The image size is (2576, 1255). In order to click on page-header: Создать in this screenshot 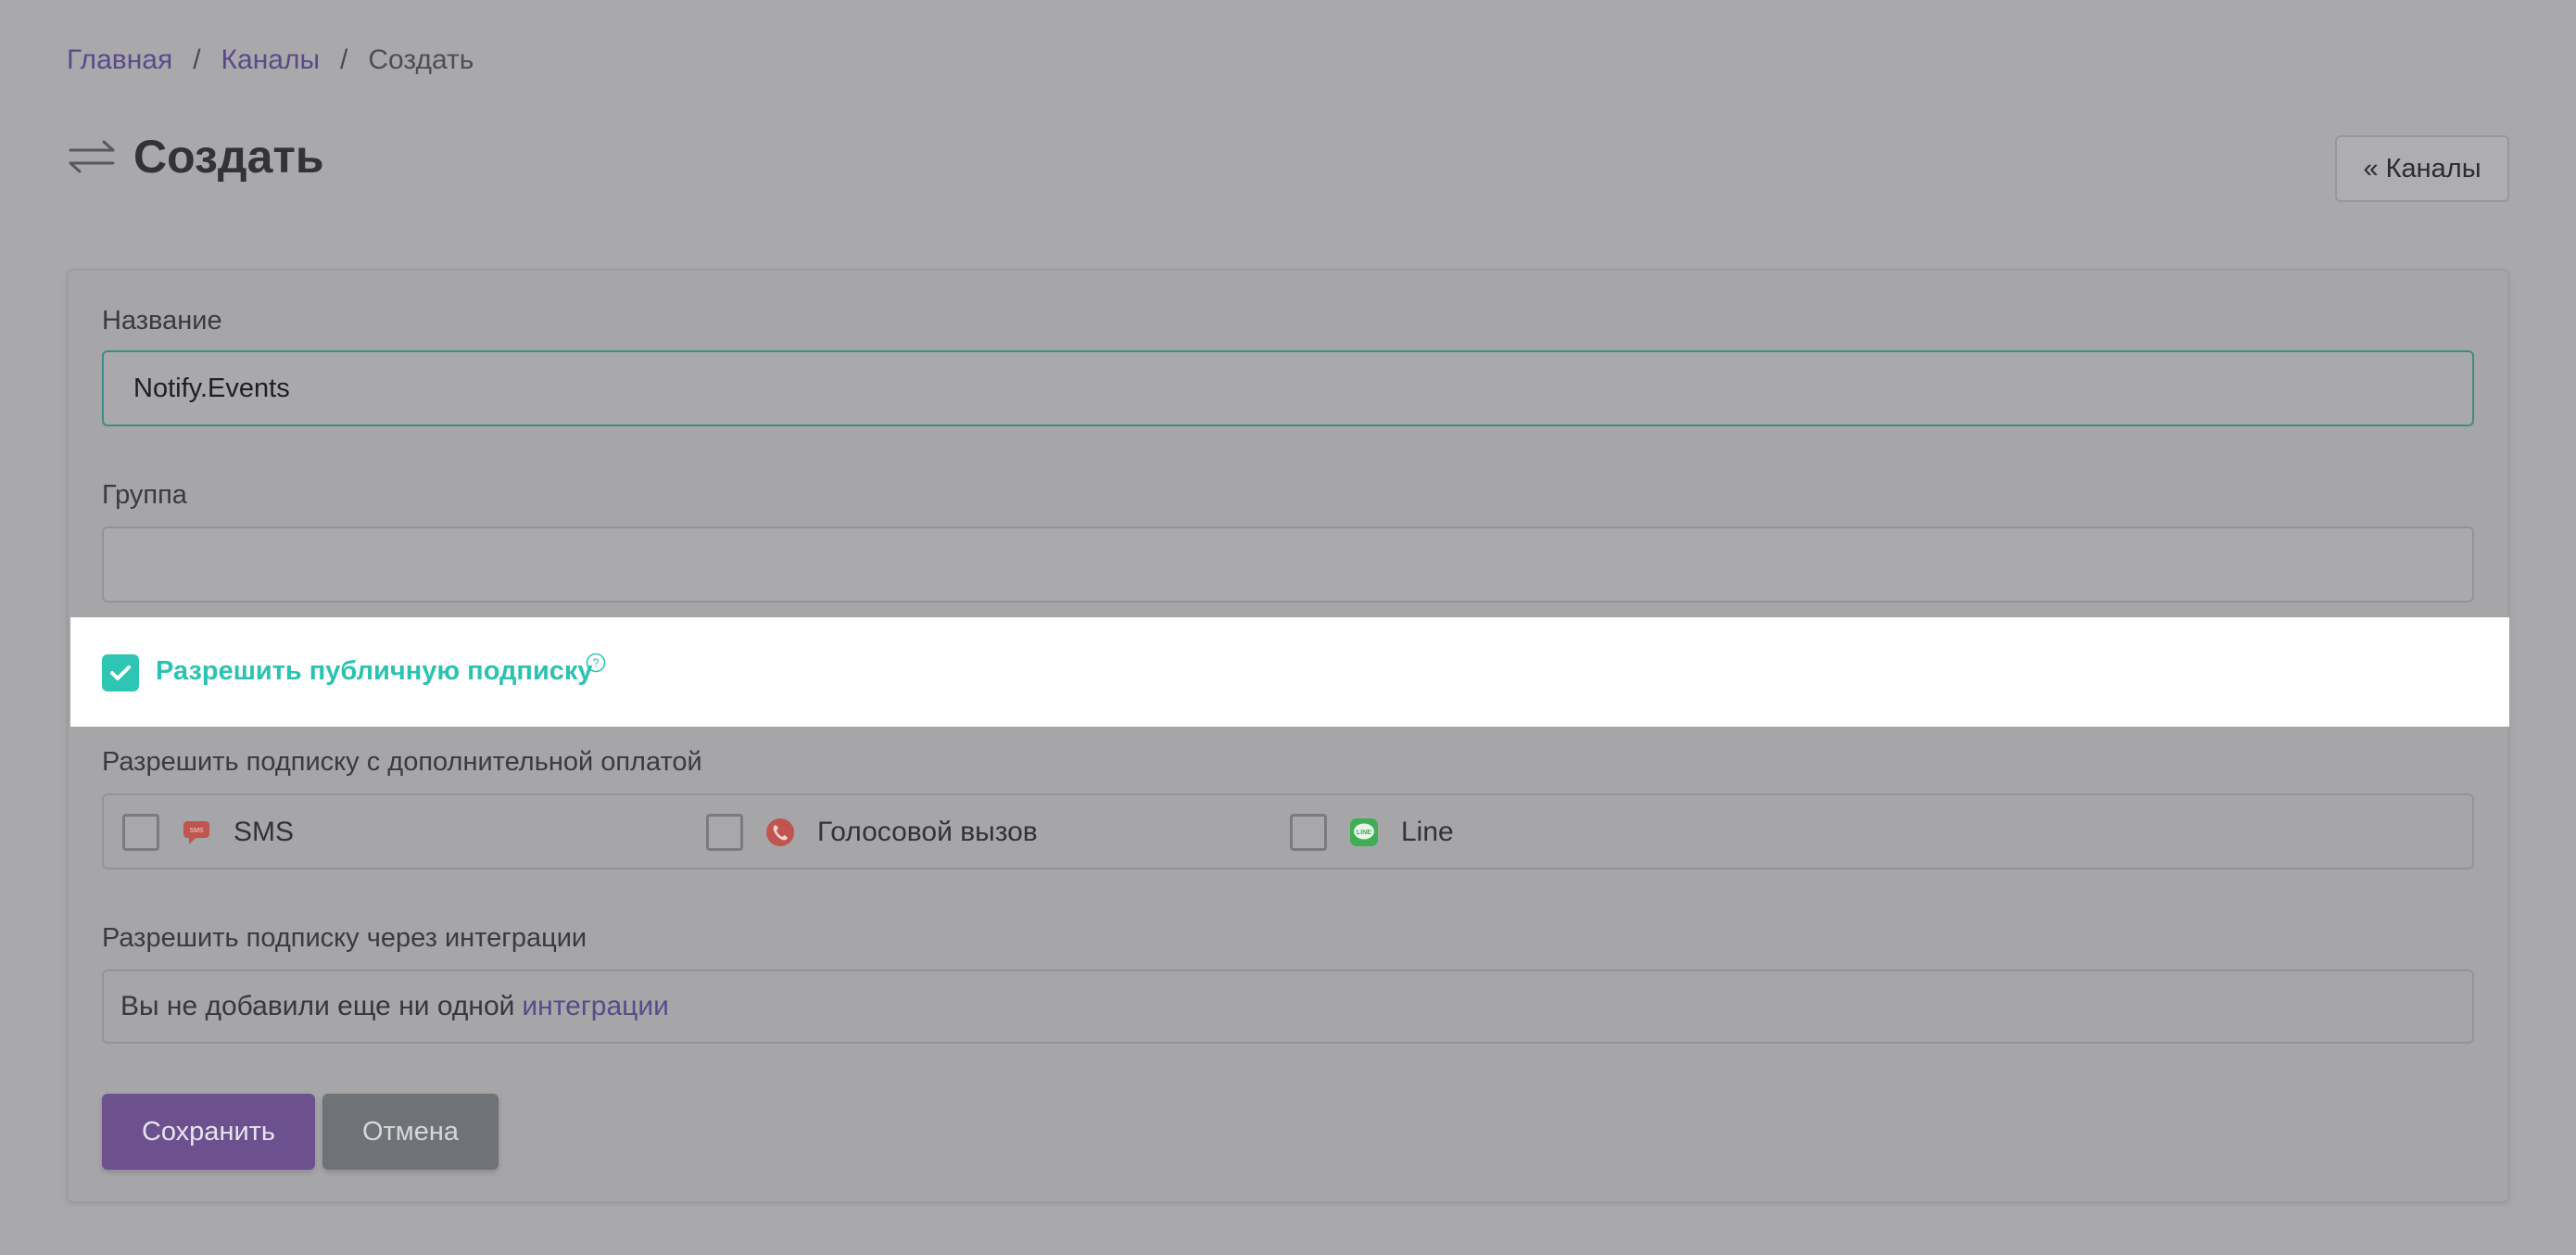, I will do `click(195, 157)`.